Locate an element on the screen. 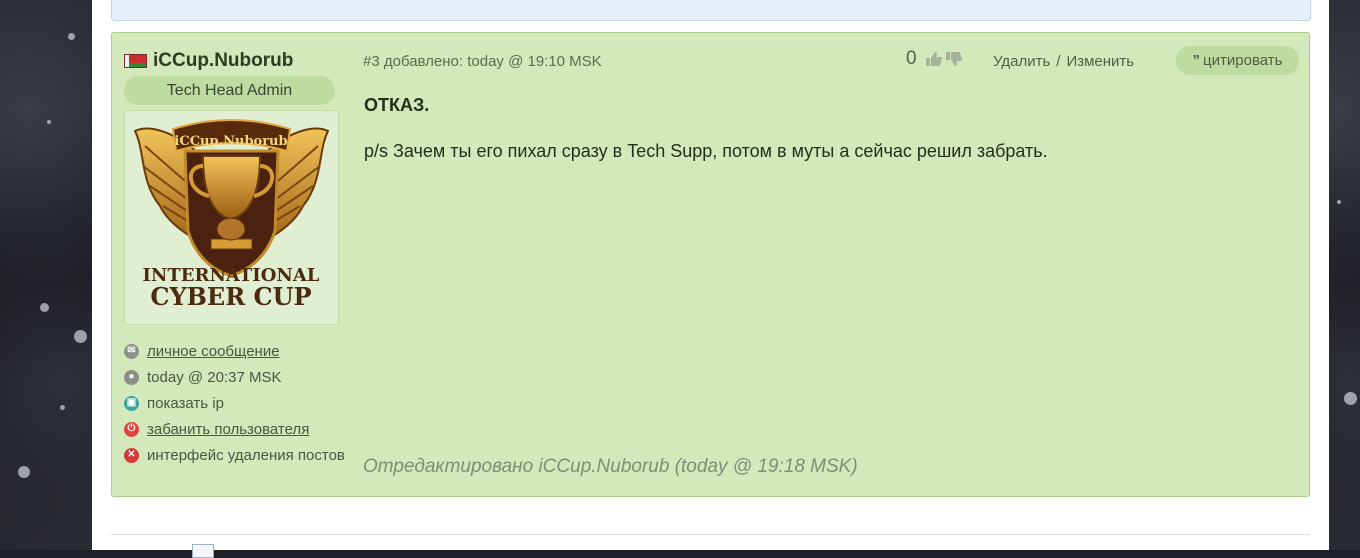  delete-posts-interface-link: ✕ интерфейс удаления постов is located at coordinates (234, 455).